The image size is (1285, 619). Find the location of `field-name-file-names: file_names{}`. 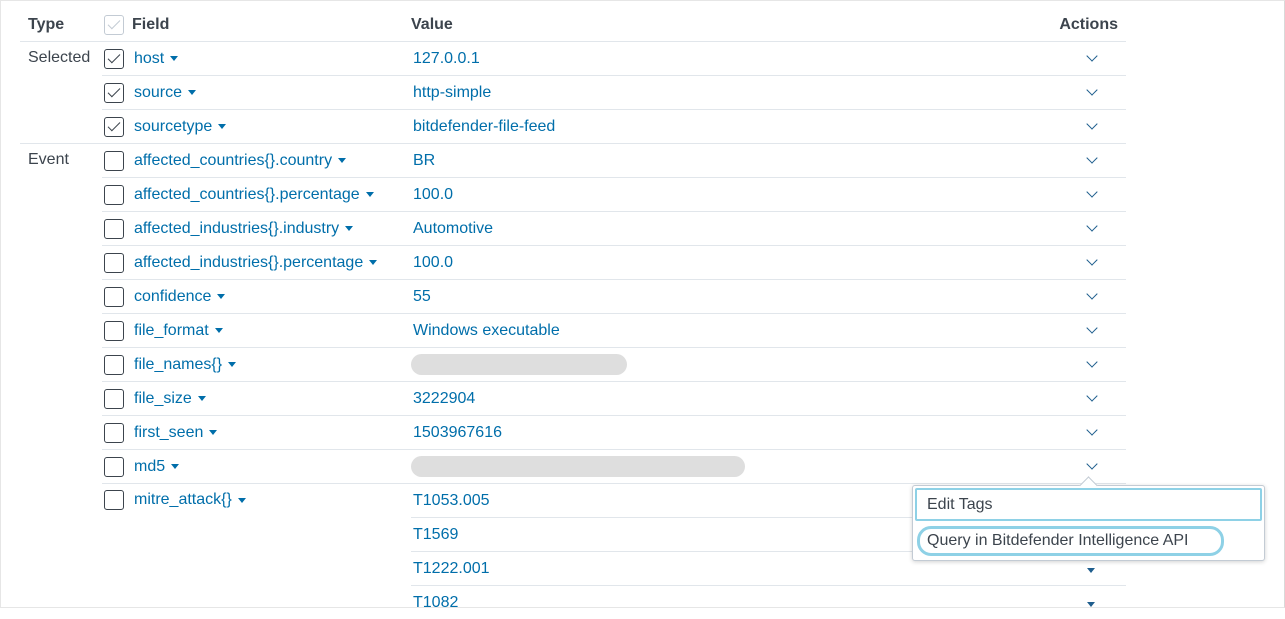

field-name-file-names: file_names{} is located at coordinates (184, 365).